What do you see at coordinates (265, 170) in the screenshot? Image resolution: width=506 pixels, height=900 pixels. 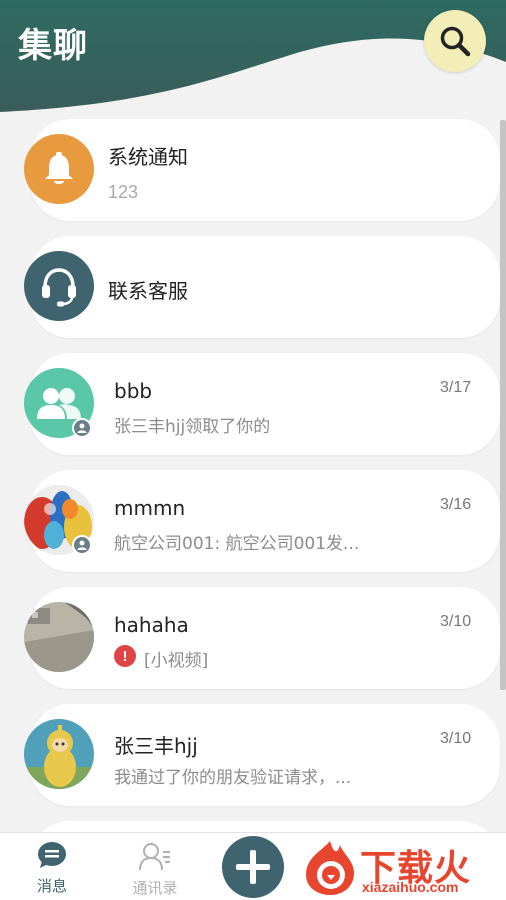 I see `conversation-item-system-notice` at bounding box center [265, 170].